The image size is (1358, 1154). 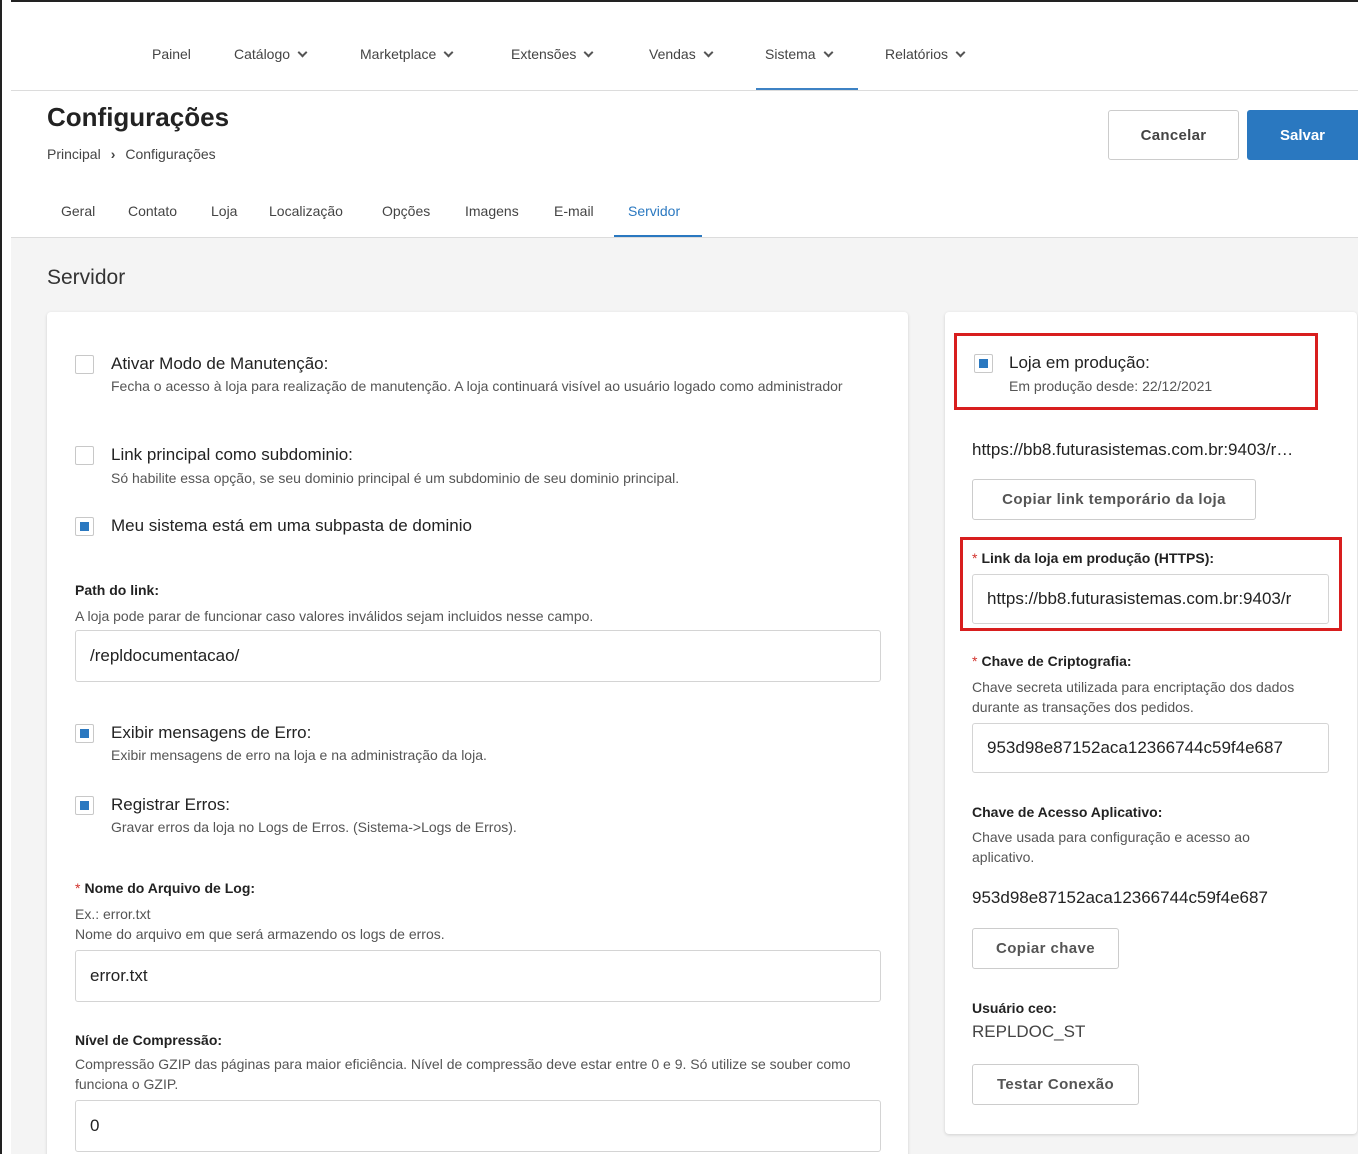 What do you see at coordinates (552, 54) in the screenshot?
I see `nav-item-extensoes: Extensões` at bounding box center [552, 54].